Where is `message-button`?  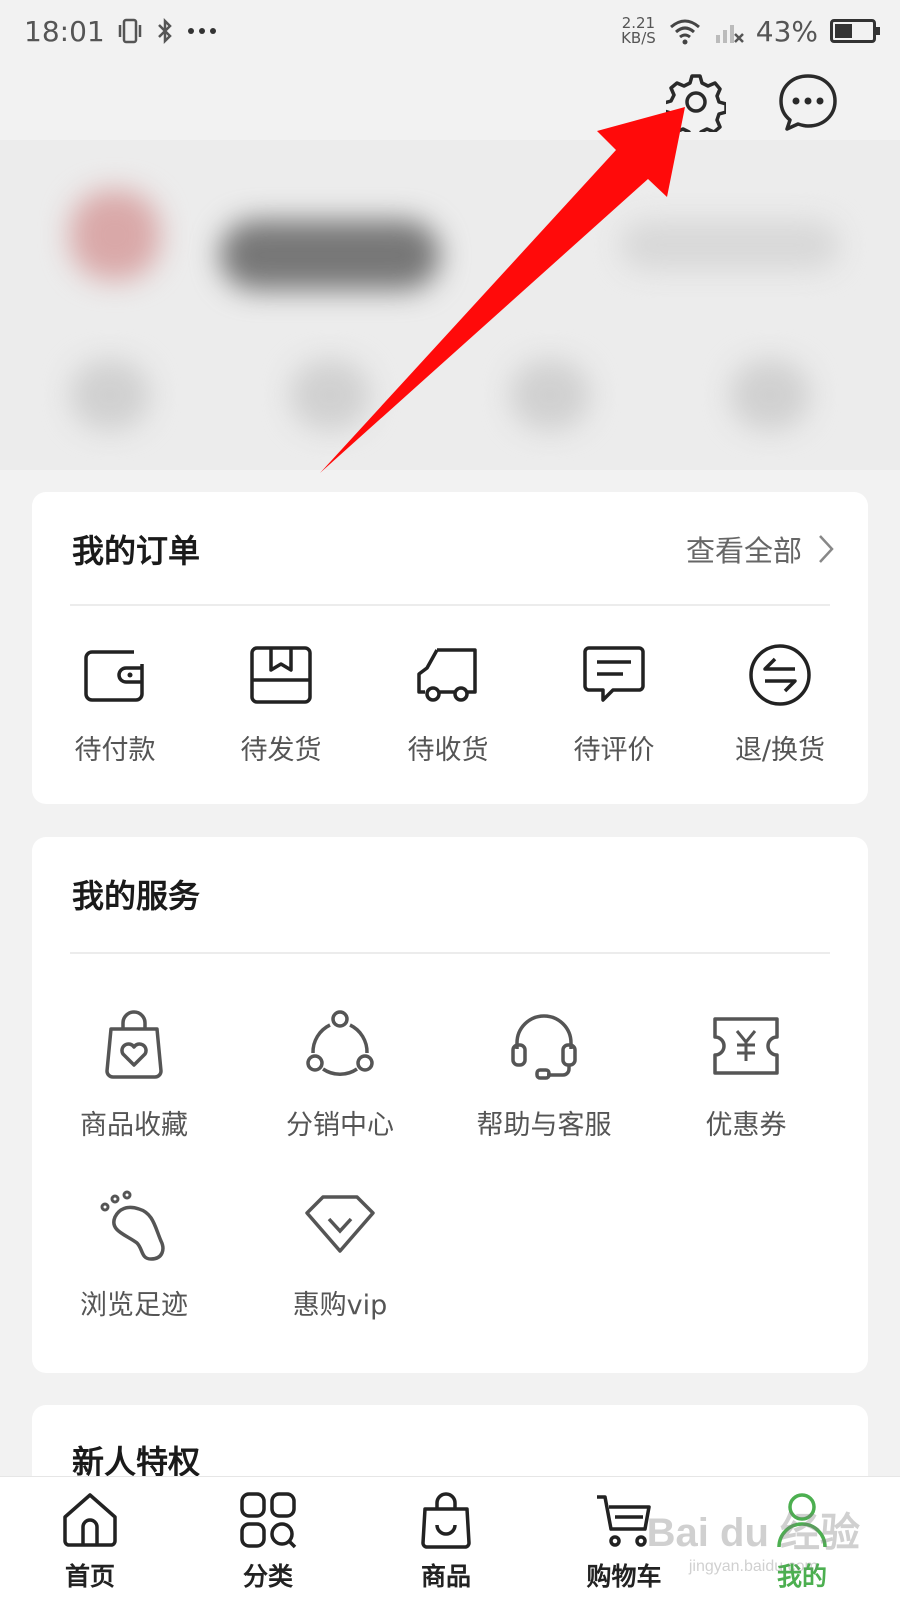
message-button is located at coordinates (808, 102).